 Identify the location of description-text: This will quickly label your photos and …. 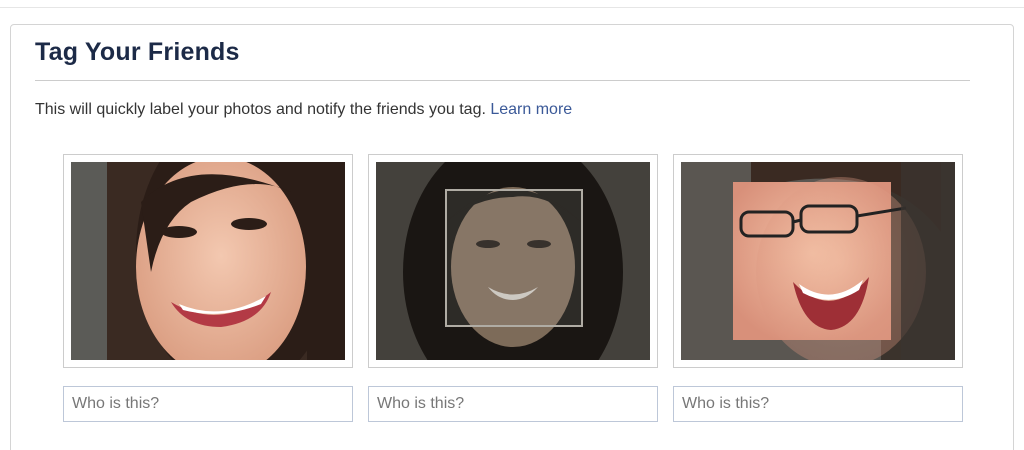
(260, 109).